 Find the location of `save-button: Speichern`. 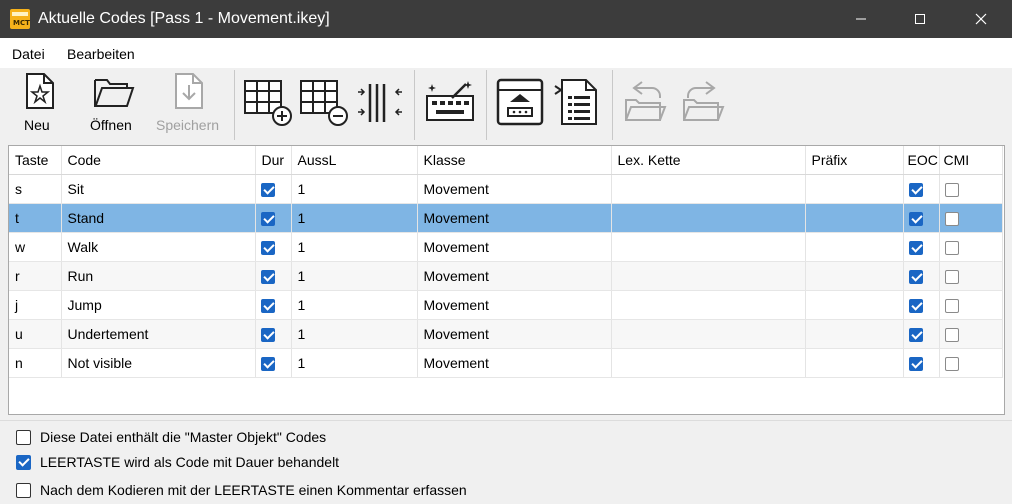

save-button: Speichern is located at coordinates (190, 104).